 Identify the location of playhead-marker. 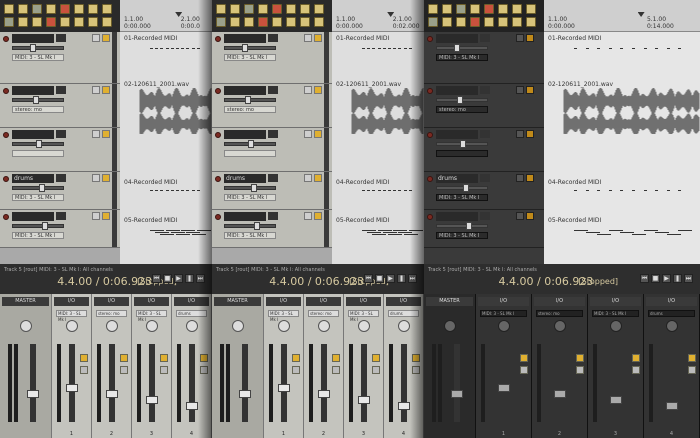
(641, 14).